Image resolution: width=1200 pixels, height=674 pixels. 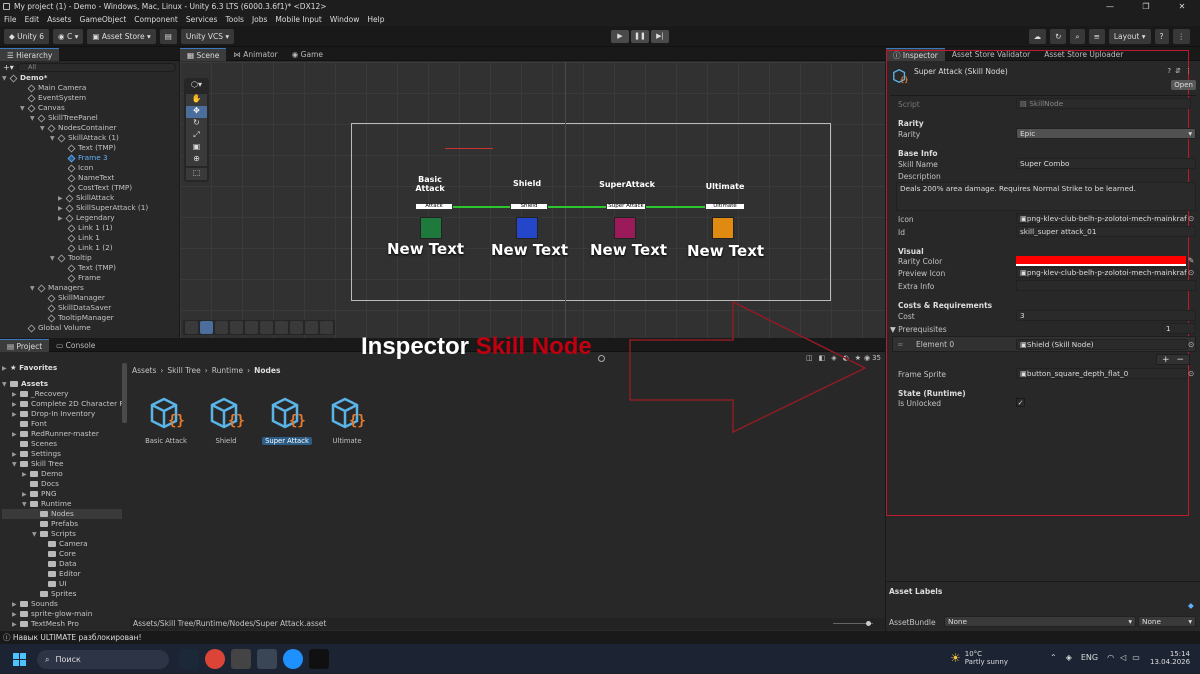 I want to click on windows-start-icon, so click(x=19, y=659).